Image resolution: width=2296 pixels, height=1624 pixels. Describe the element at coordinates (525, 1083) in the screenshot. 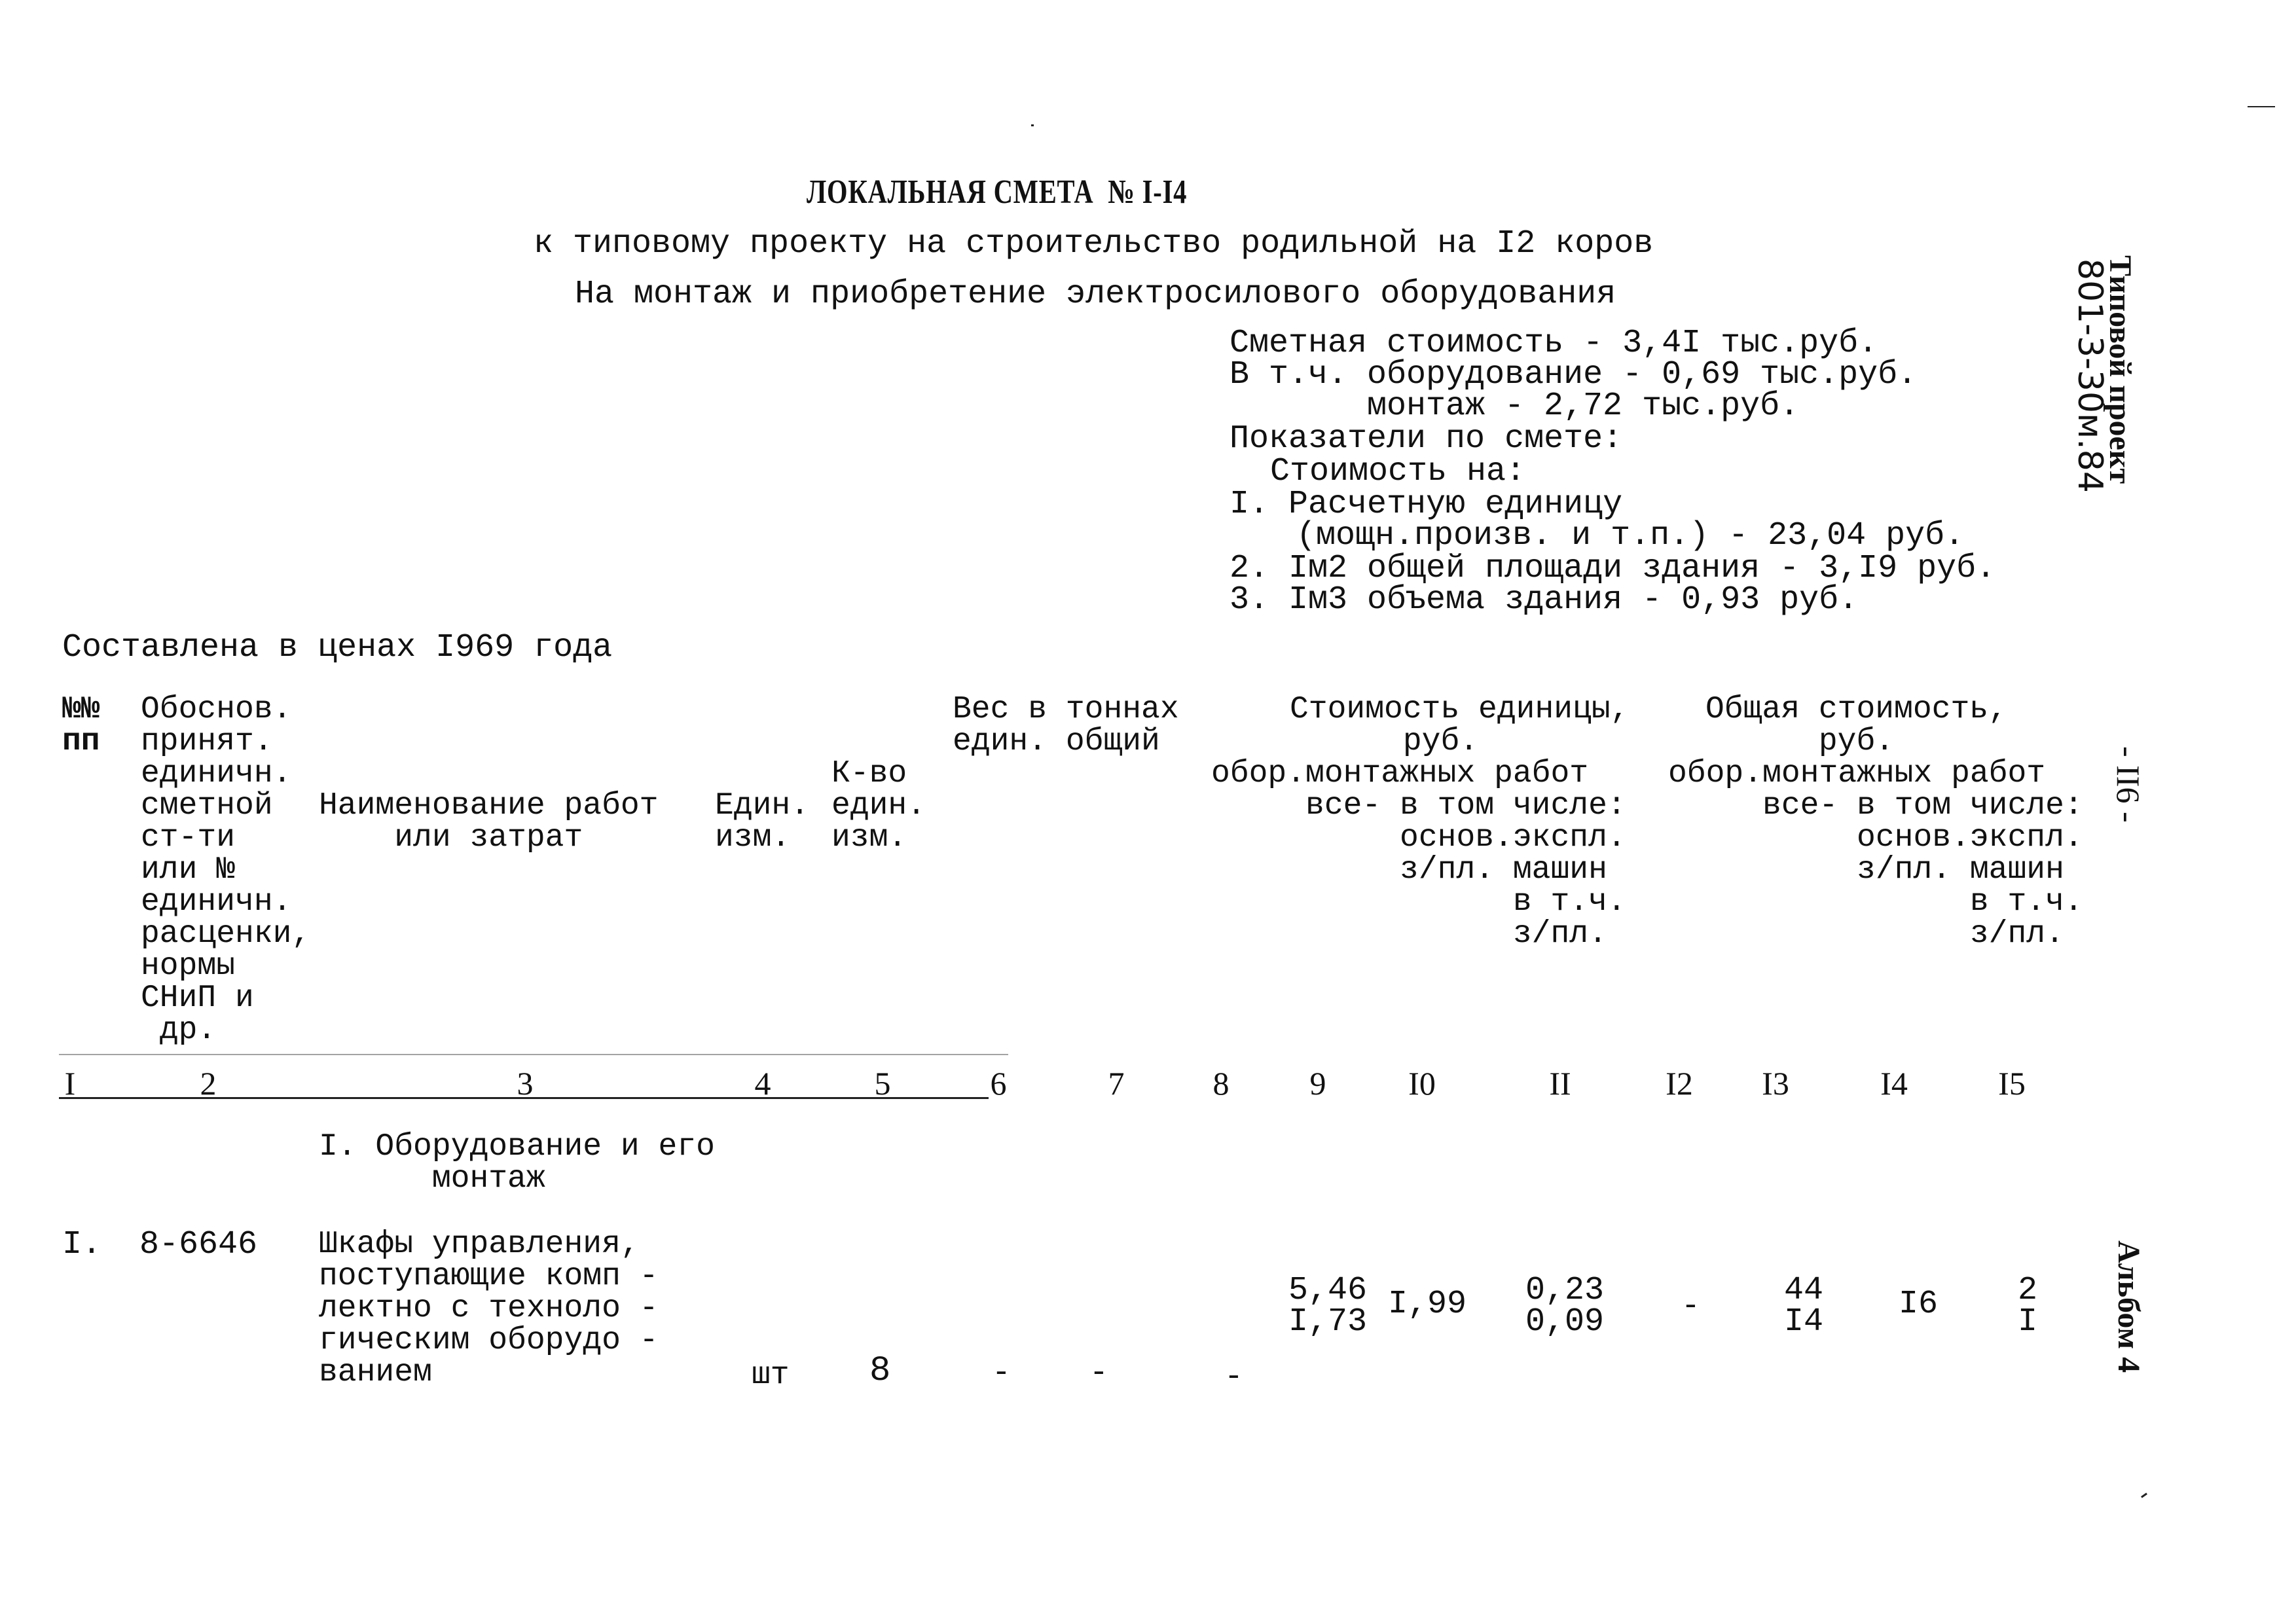

I see `column-number: 3` at that location.